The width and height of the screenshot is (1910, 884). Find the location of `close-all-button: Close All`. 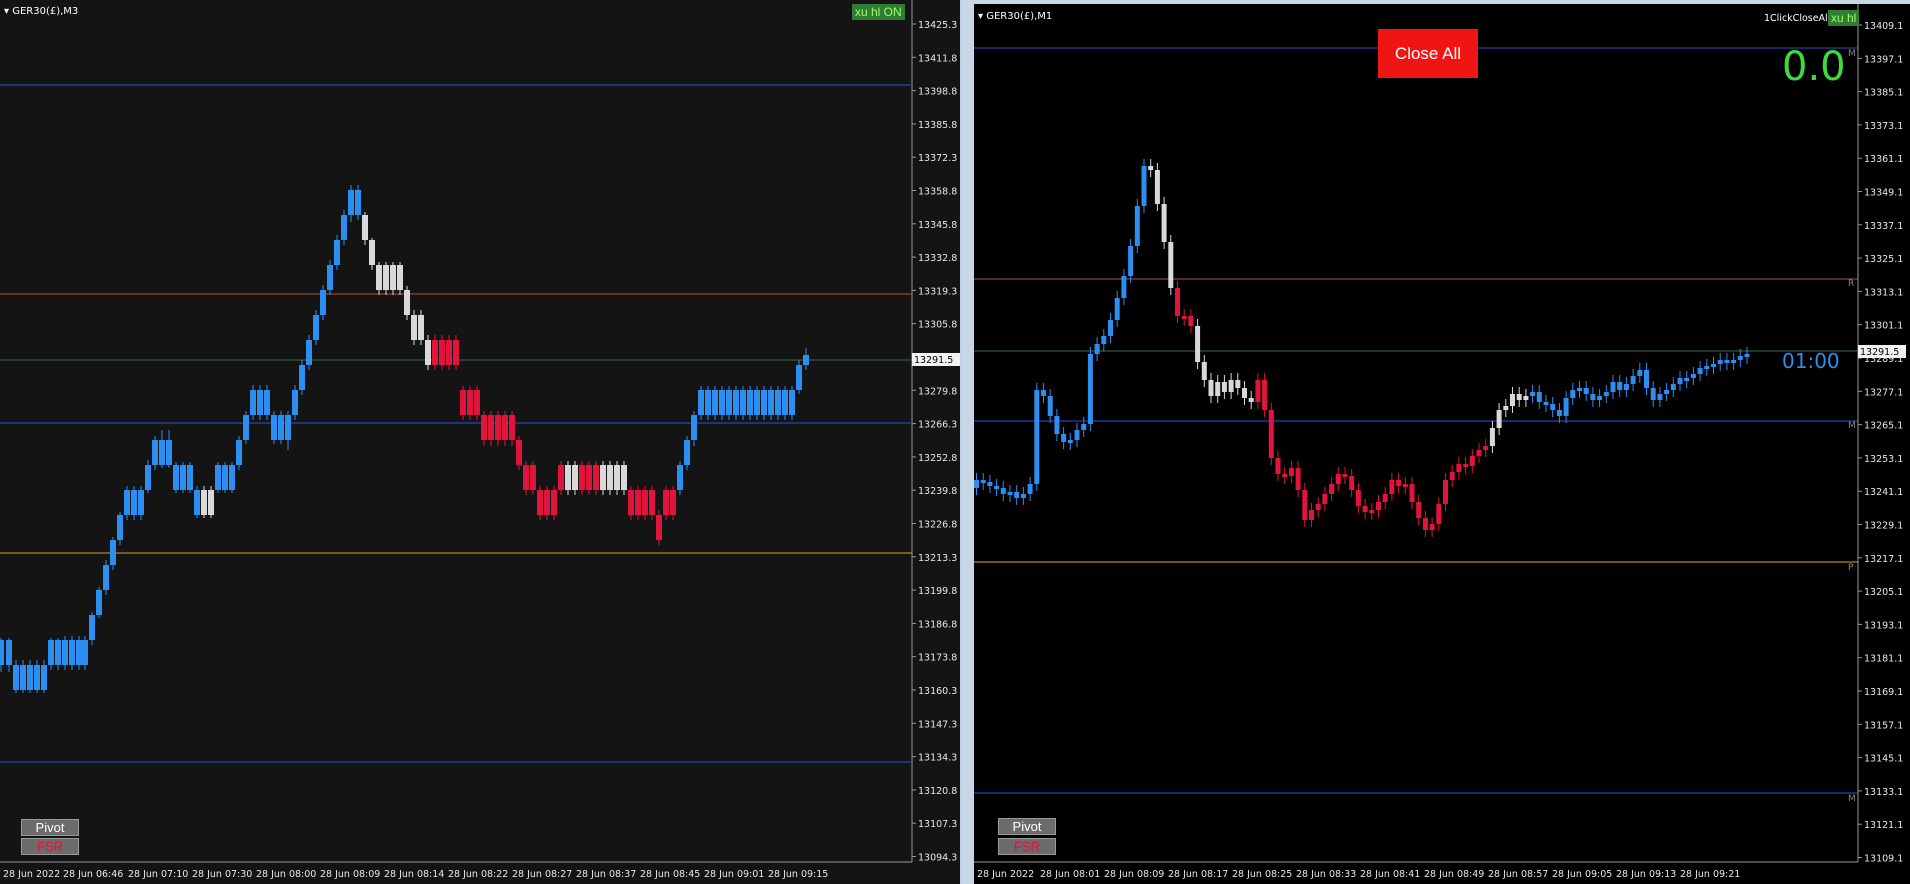

close-all-button: Close All is located at coordinates (1428, 53).